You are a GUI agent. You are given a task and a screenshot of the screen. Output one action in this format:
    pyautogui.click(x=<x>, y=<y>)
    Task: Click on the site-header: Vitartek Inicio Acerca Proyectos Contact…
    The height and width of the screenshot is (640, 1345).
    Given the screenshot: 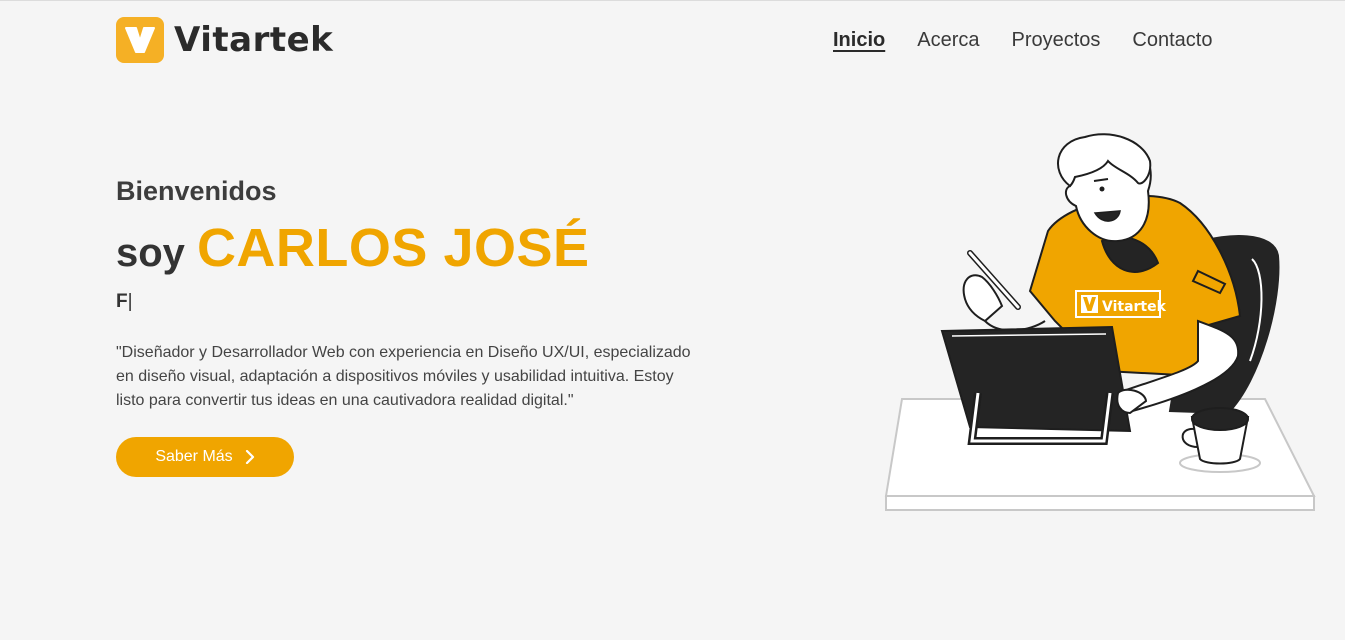 What is the action you would take?
    pyautogui.click(x=672, y=41)
    